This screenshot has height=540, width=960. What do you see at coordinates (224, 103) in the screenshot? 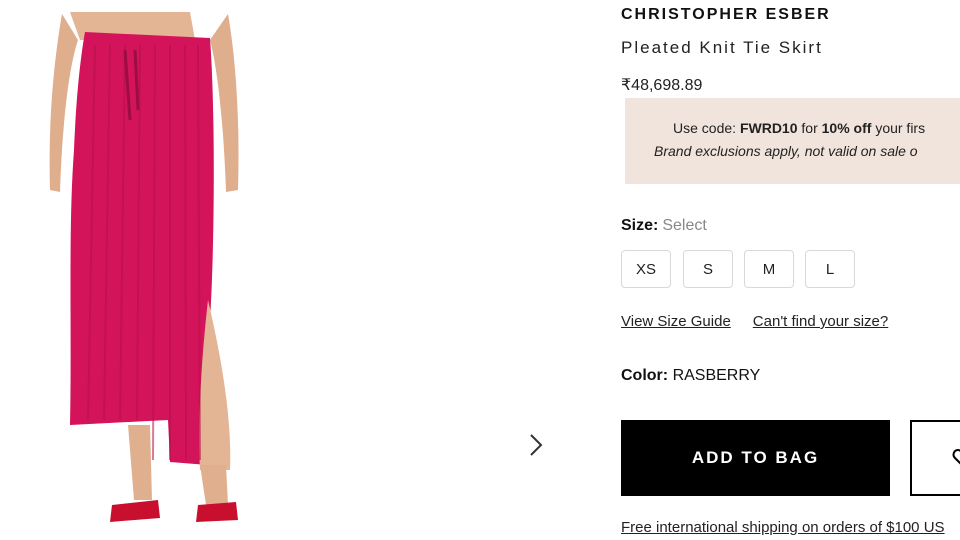
I see `model-right-arm` at bounding box center [224, 103].